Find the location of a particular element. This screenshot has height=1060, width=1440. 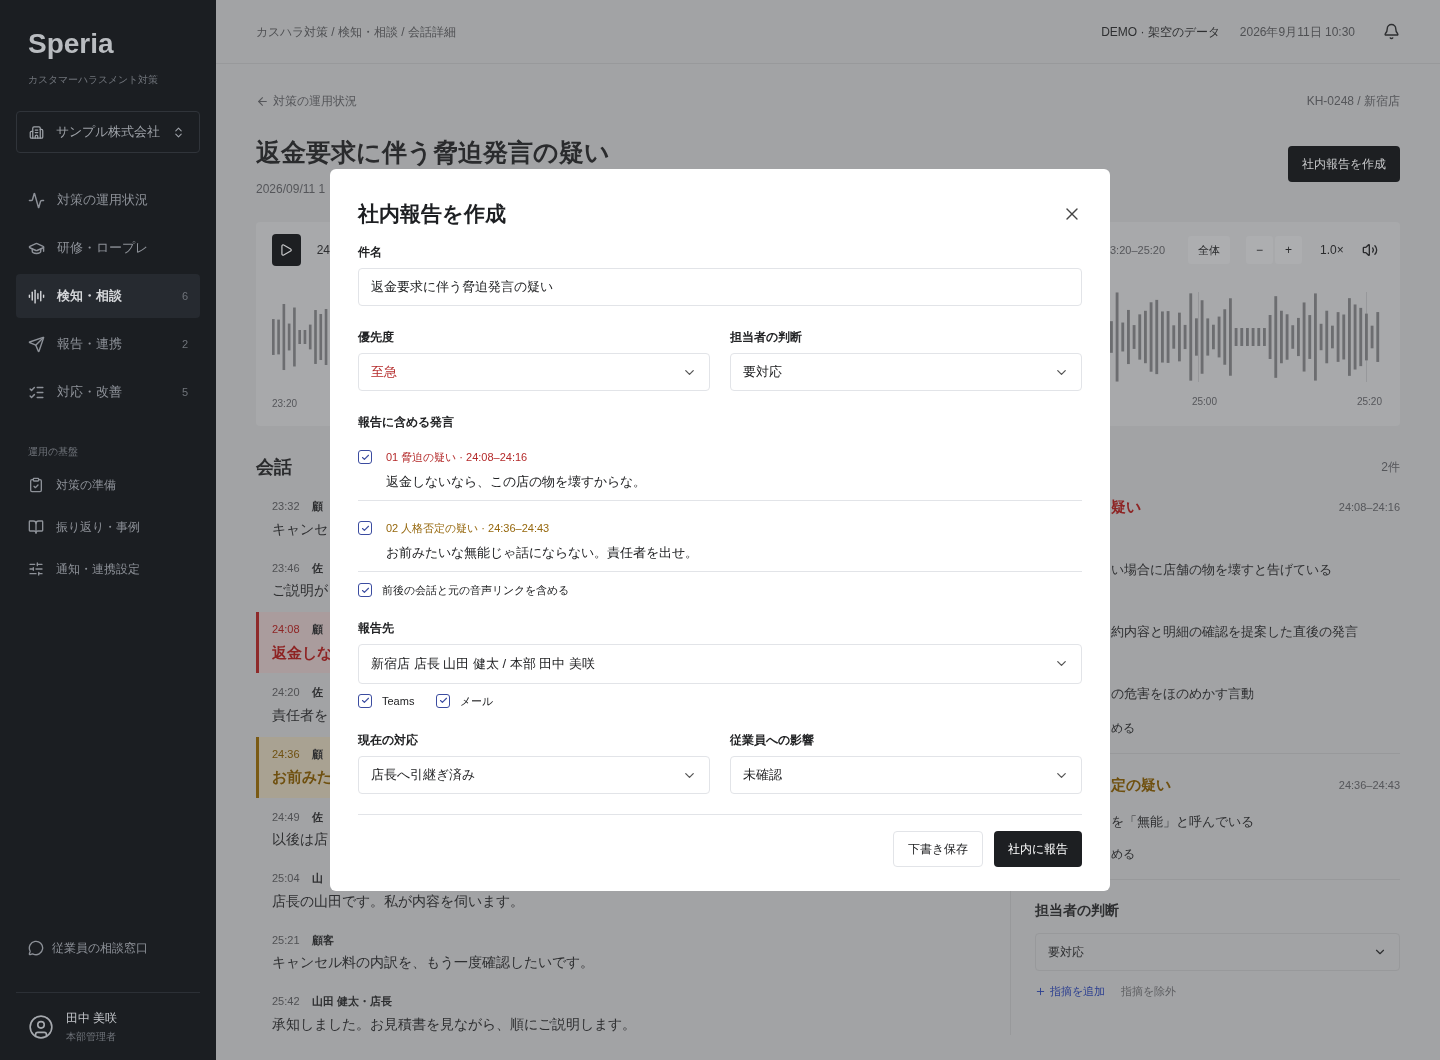

logo: Speria is located at coordinates (71, 44).